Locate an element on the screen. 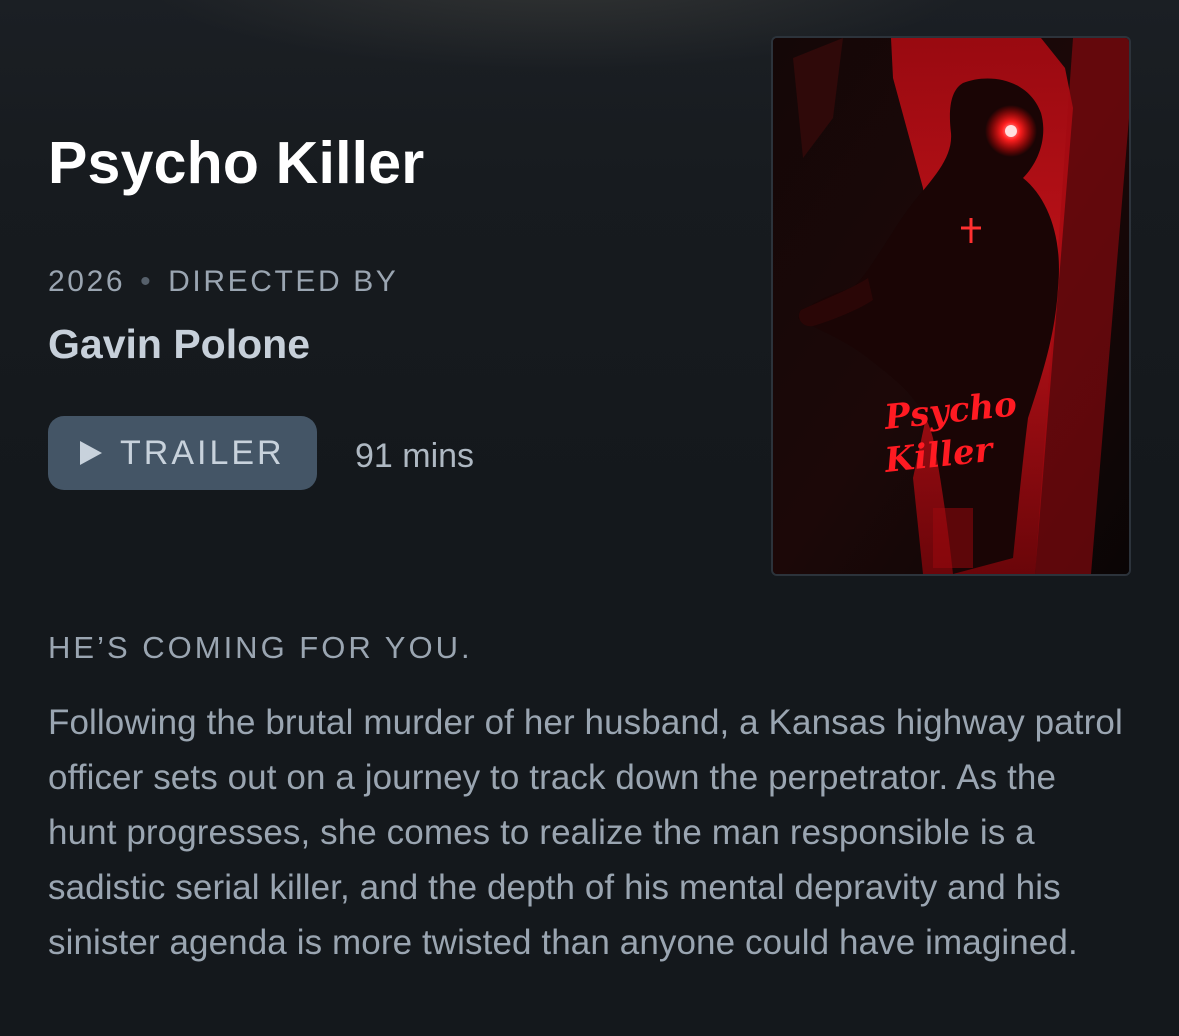 Image resolution: width=1179 pixels, height=1036 pixels. film-meta: 2026 • DIRECTED BY is located at coordinates (223, 282).